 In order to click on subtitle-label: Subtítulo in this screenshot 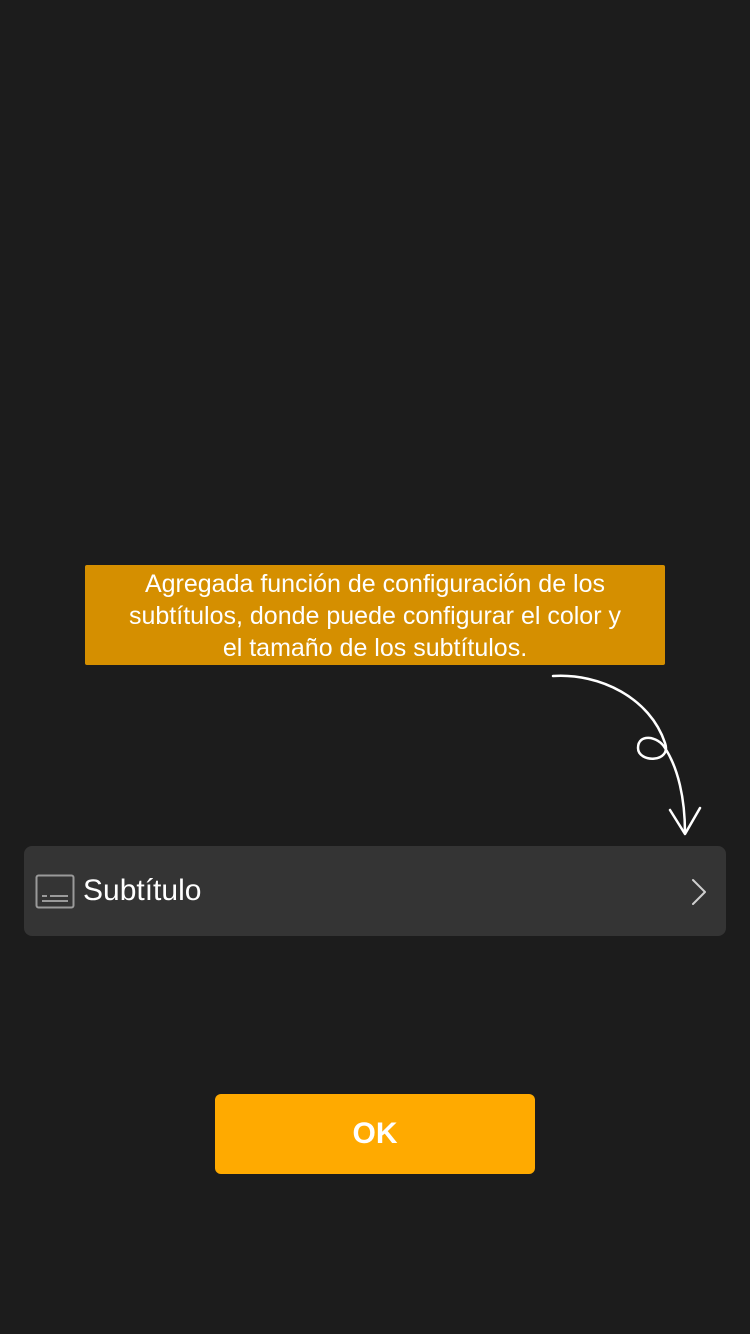, I will do `click(142, 890)`.